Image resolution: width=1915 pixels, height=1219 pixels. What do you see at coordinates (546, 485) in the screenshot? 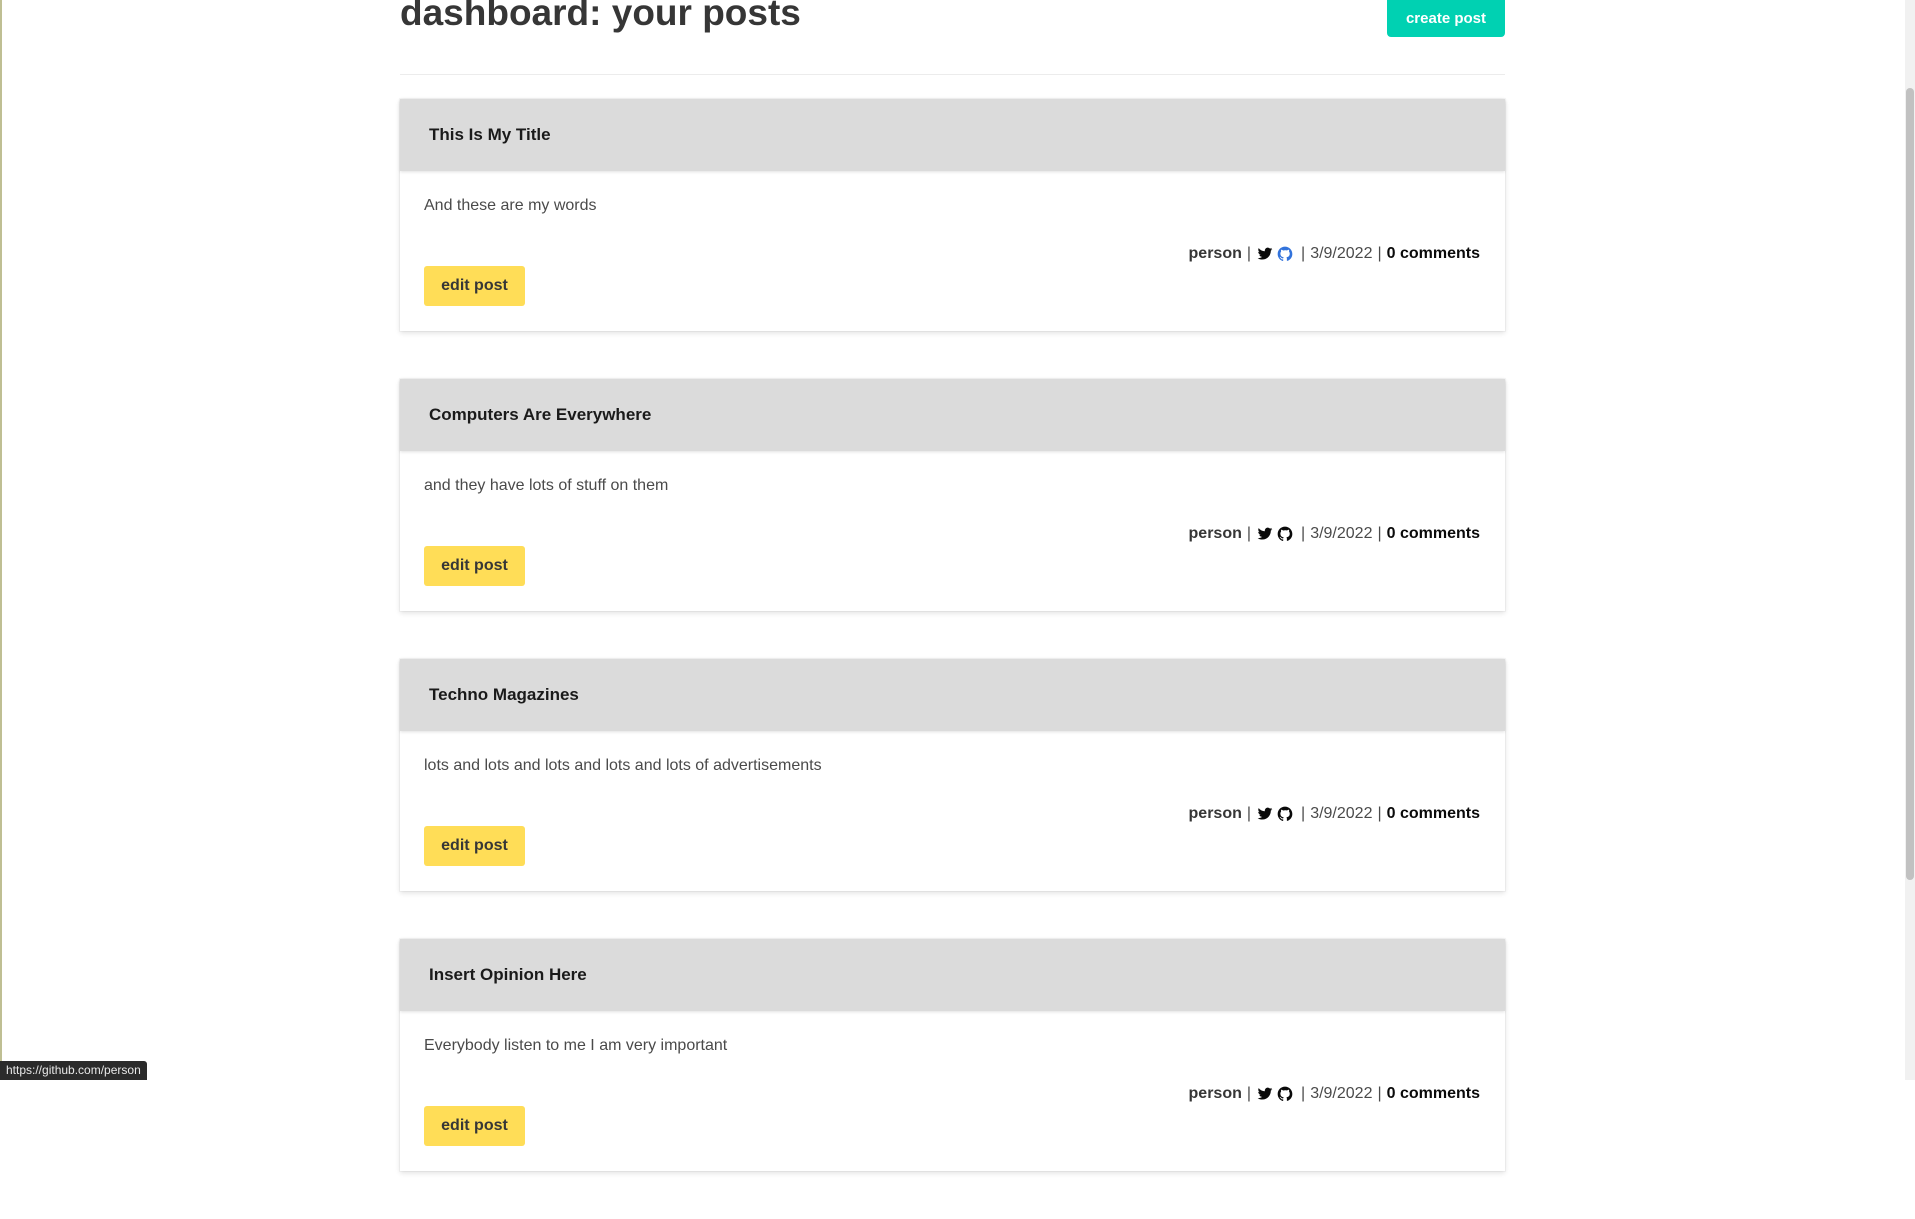
I see `post-body-text: and they have lots of stuff on them` at bounding box center [546, 485].